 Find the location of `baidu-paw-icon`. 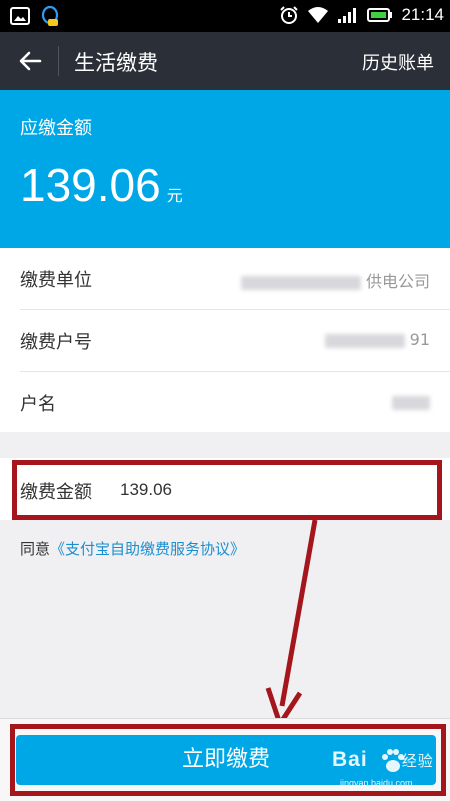

baidu-paw-icon is located at coordinates (393, 760).